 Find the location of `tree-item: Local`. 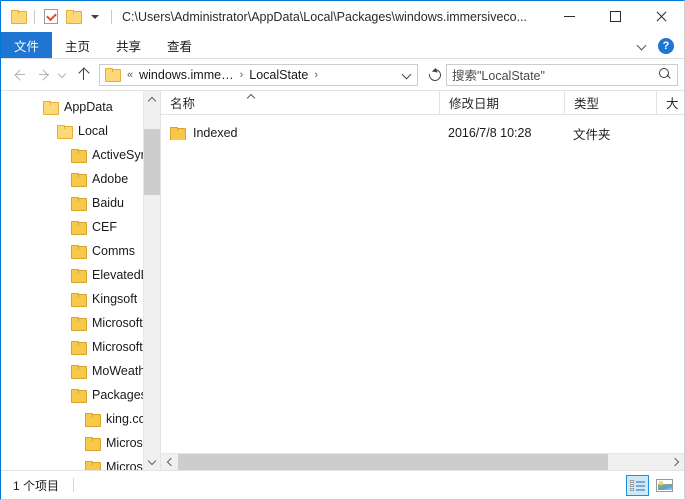

tree-item: Local is located at coordinates (72, 131).